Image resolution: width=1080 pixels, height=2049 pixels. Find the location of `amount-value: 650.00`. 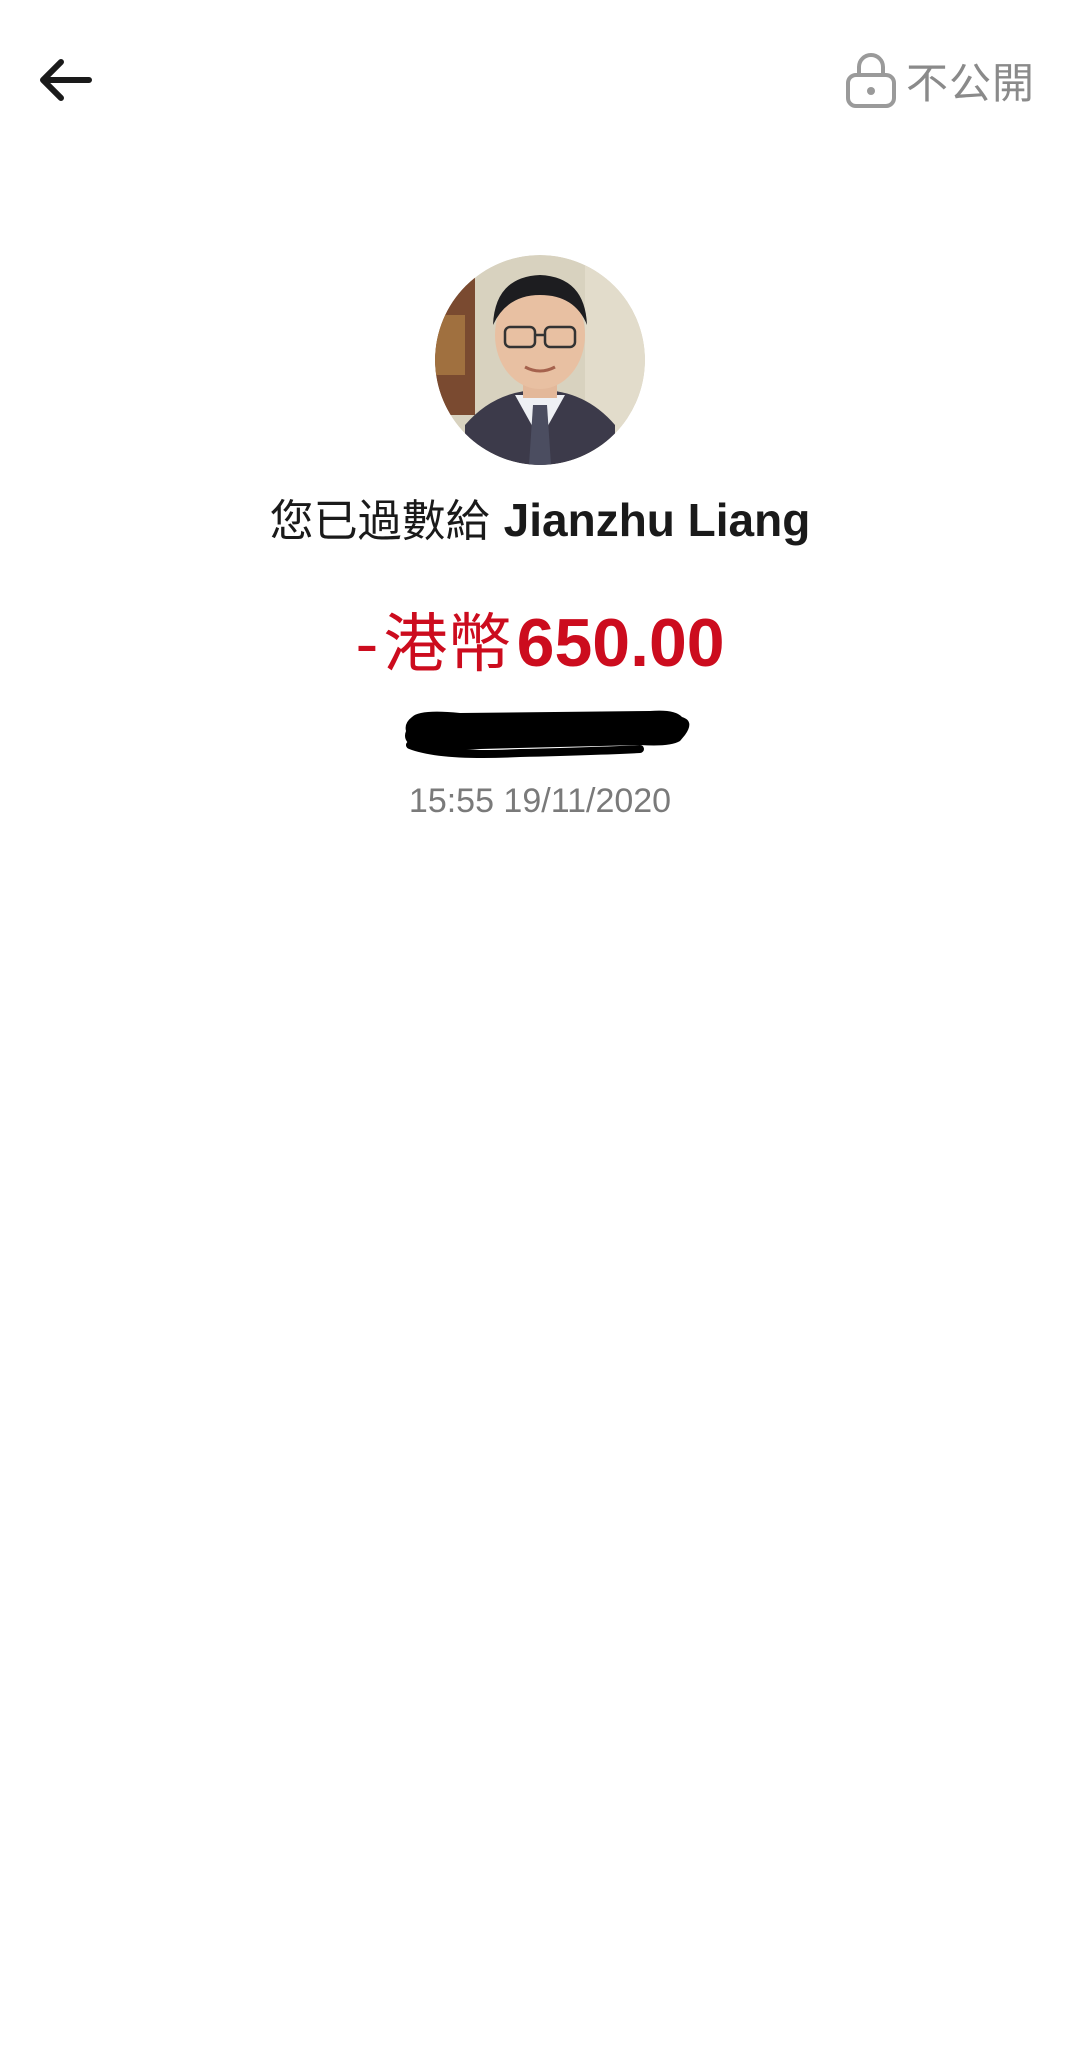

amount-value: 650.00 is located at coordinates (620, 643).